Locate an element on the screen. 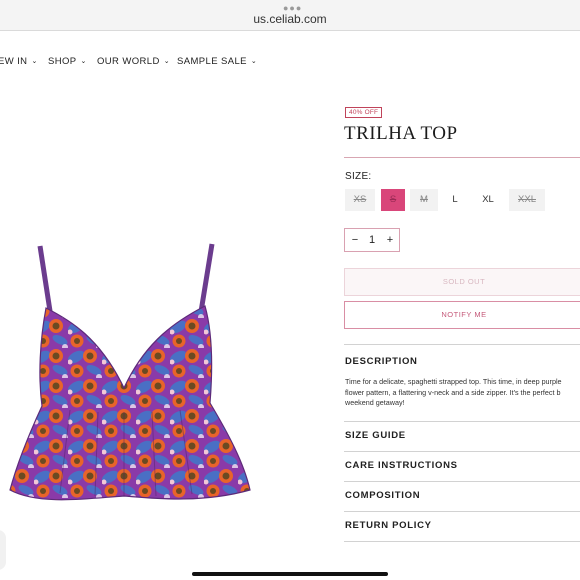 The image size is (580, 580). address-bar-url: us.celiab.com is located at coordinates (290, 19).